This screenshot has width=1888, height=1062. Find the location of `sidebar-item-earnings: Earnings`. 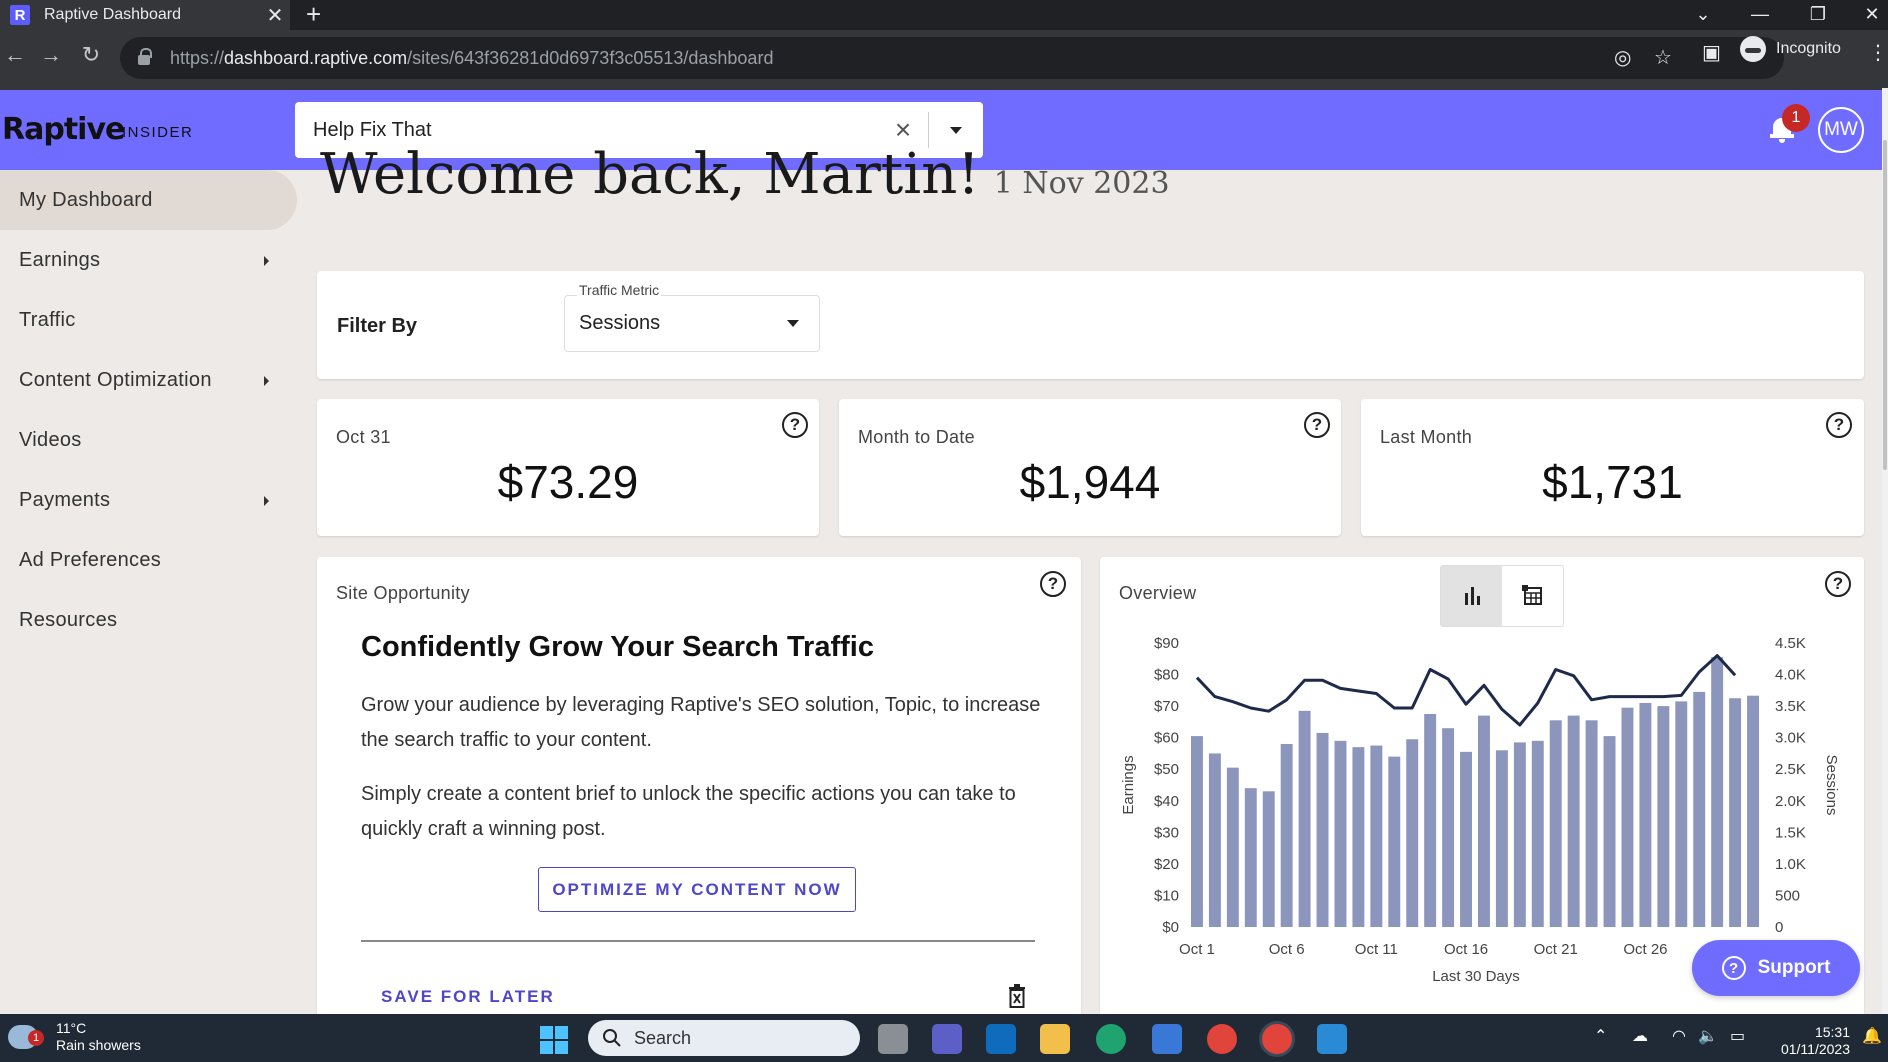

sidebar-item-earnings: Earnings is located at coordinates (150, 260).